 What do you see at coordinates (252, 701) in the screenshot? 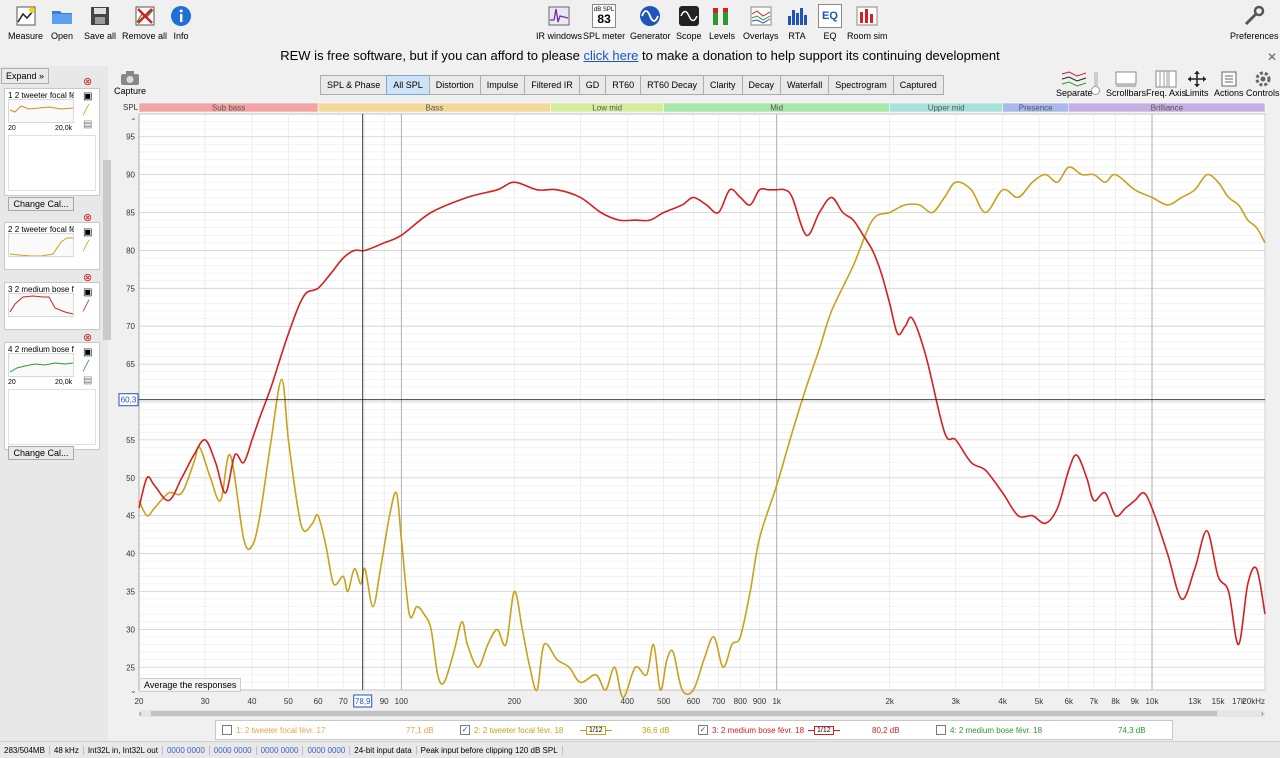
I see `x-tick-label: 40` at bounding box center [252, 701].